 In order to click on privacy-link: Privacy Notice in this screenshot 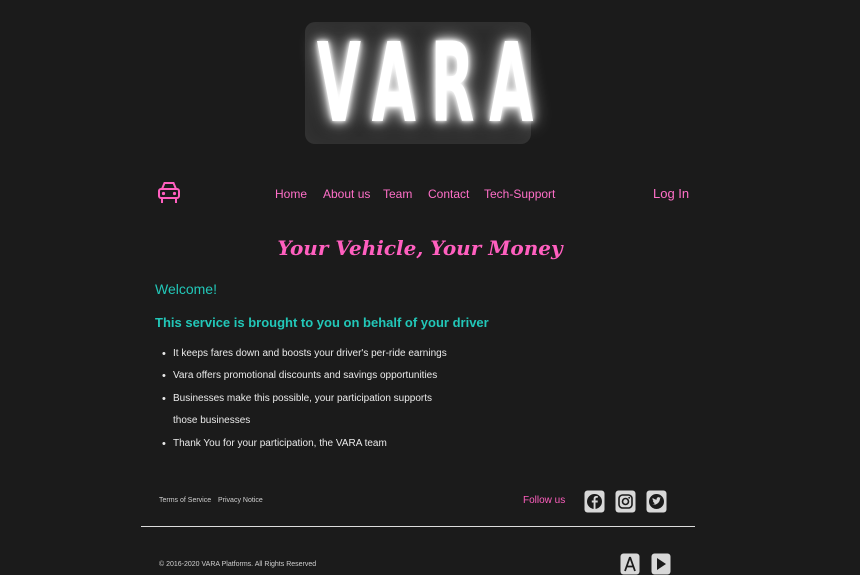, I will do `click(240, 500)`.